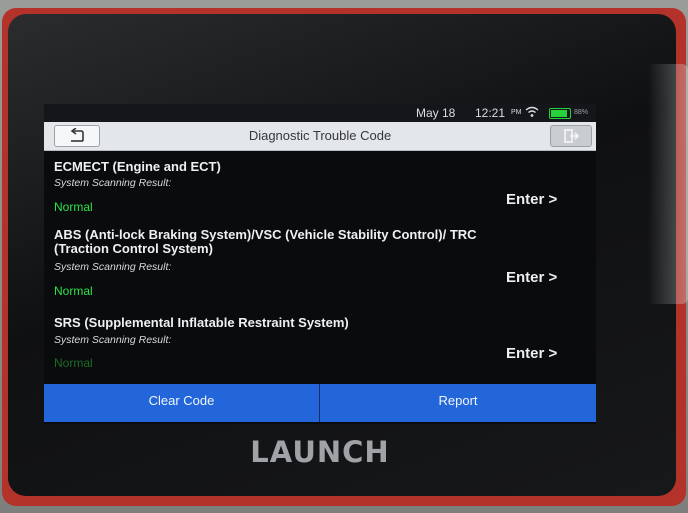 This screenshot has width=688, height=513. What do you see at coordinates (532, 111) in the screenshot?
I see `wifi-icon` at bounding box center [532, 111].